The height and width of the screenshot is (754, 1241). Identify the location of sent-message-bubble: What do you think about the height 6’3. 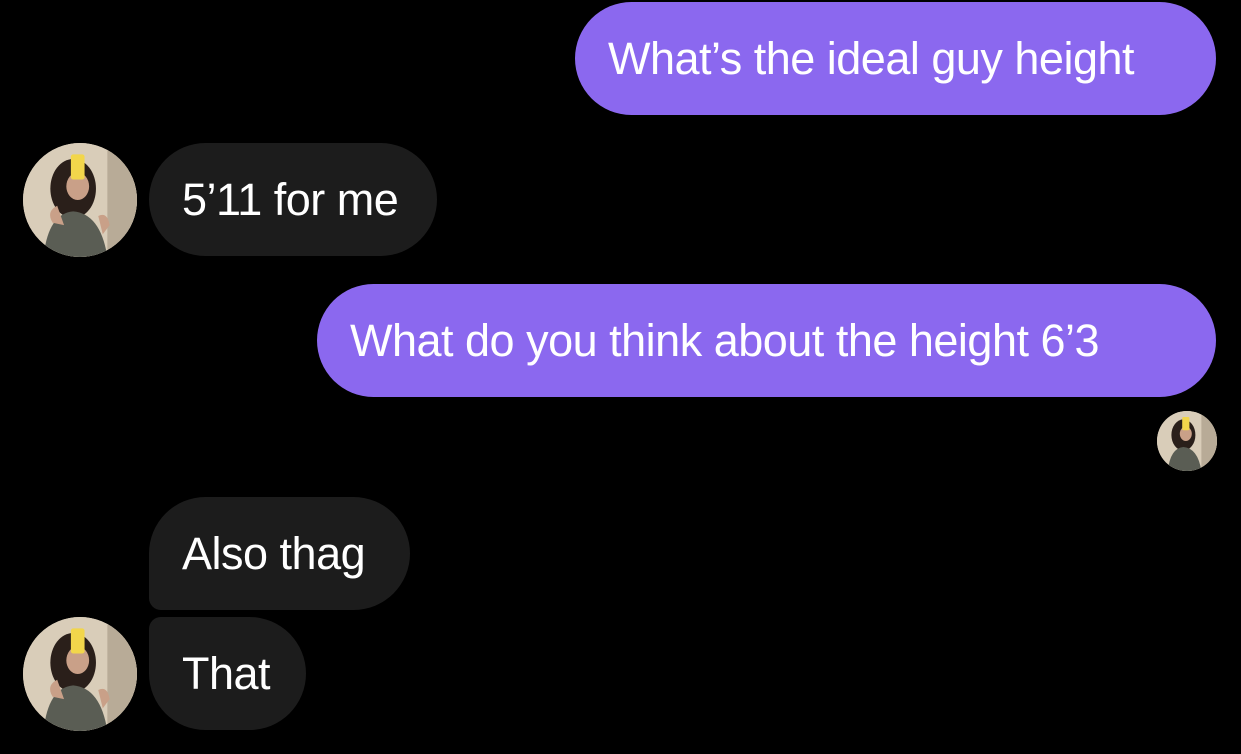
(766, 340).